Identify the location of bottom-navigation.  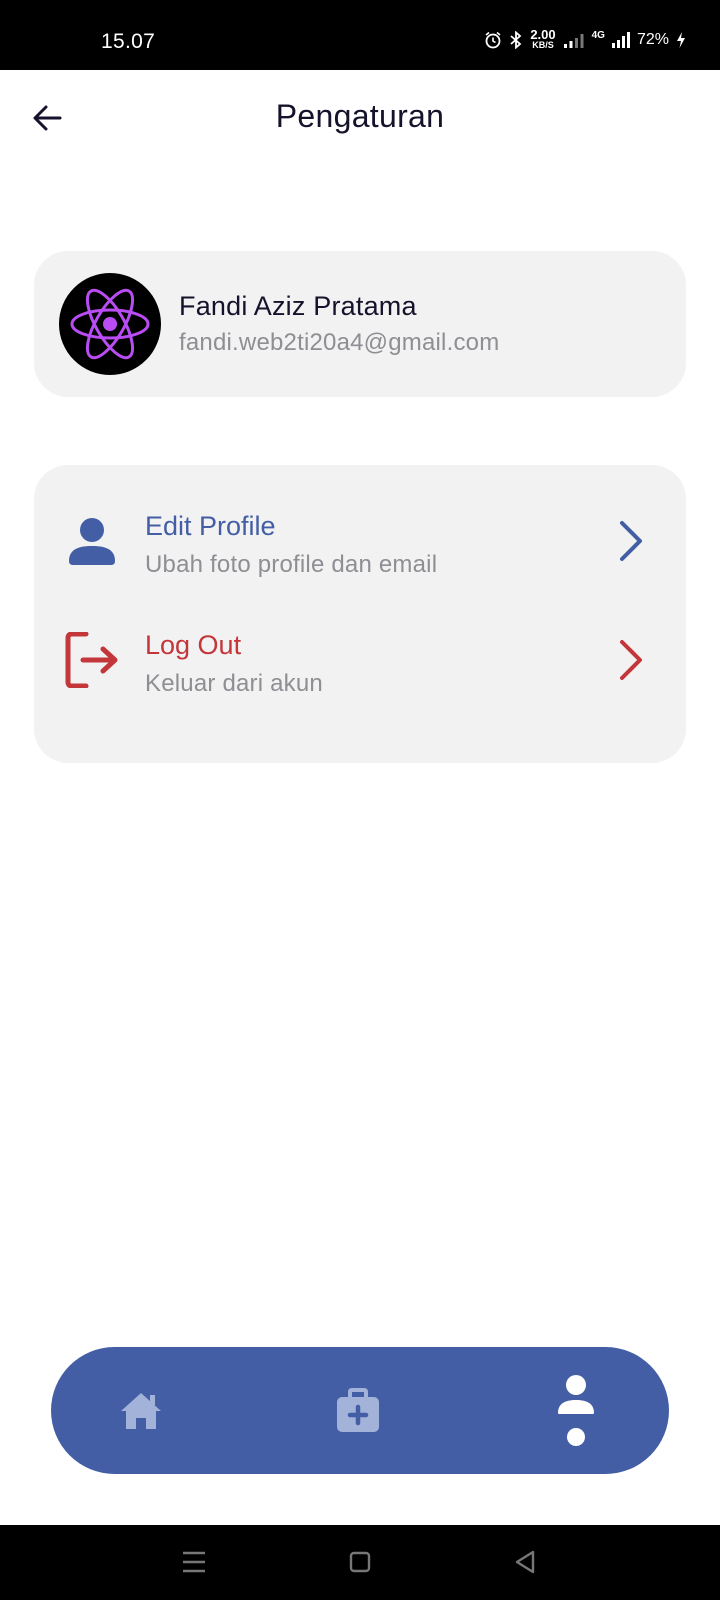
(360, 1410).